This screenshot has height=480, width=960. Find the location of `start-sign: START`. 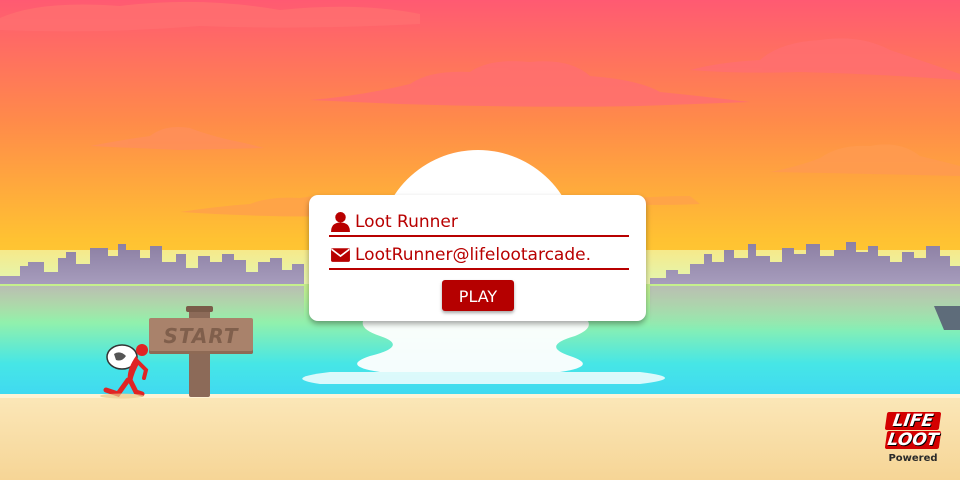

start-sign: START is located at coordinates (201, 336).